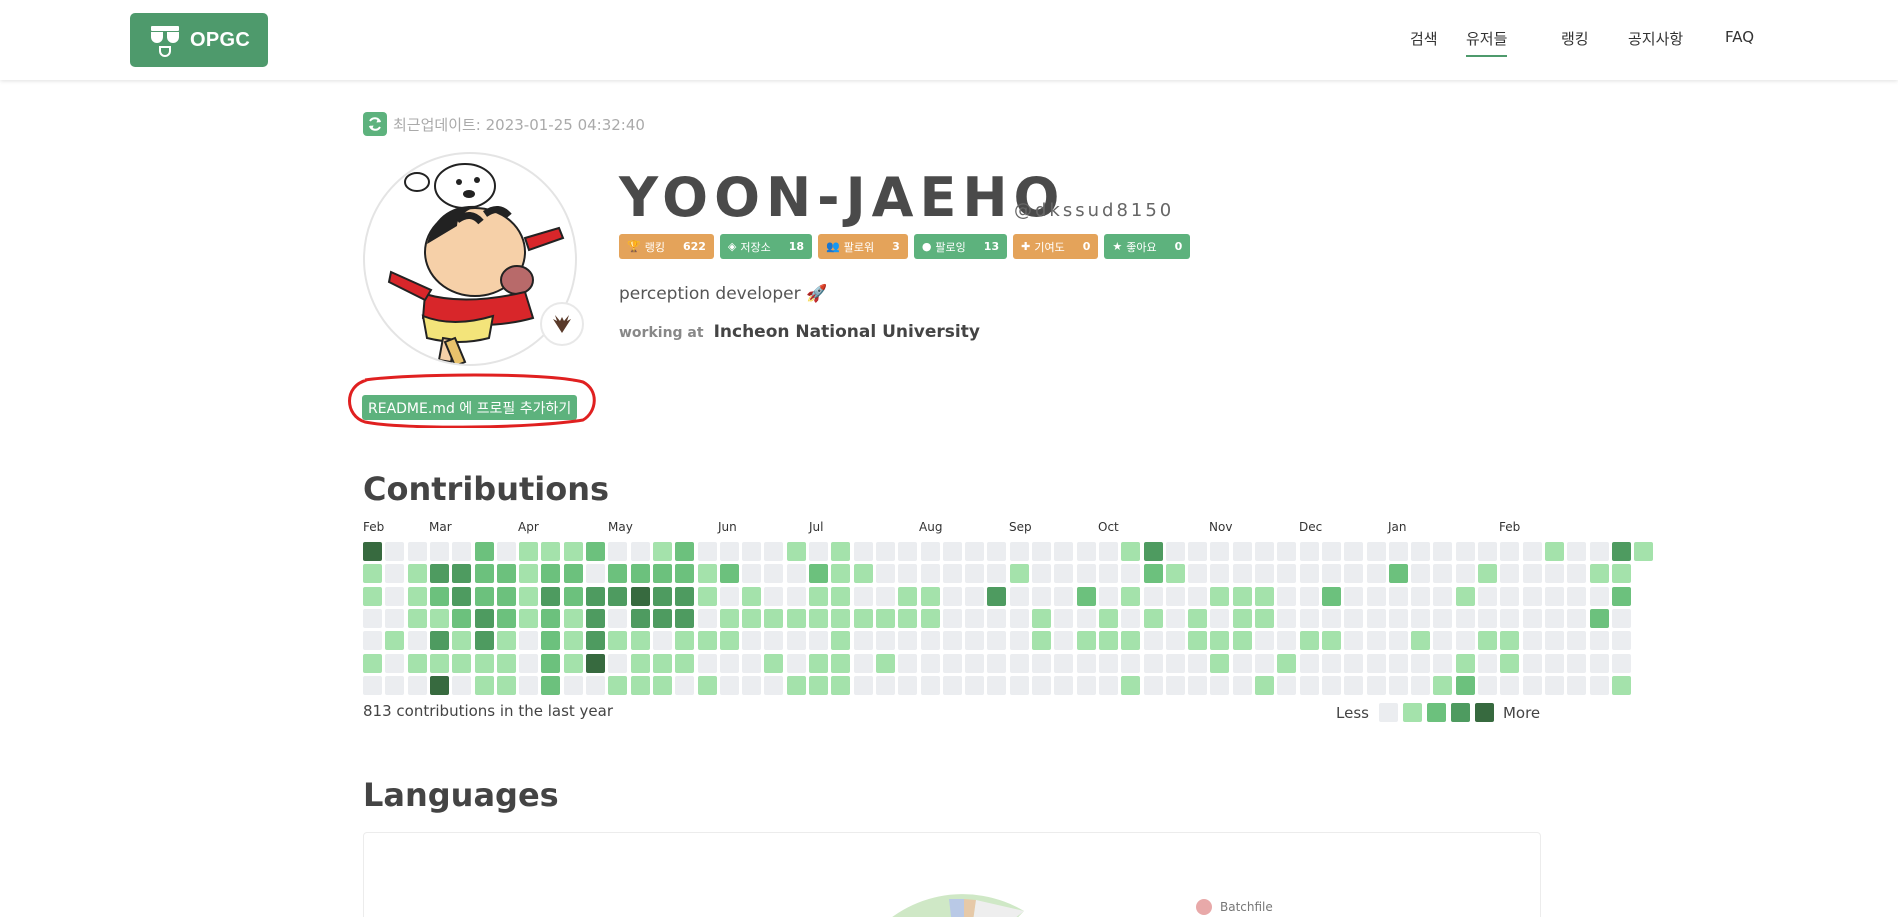 This screenshot has height=917, width=1898. I want to click on nav-faq: FAQ, so click(1739, 37).